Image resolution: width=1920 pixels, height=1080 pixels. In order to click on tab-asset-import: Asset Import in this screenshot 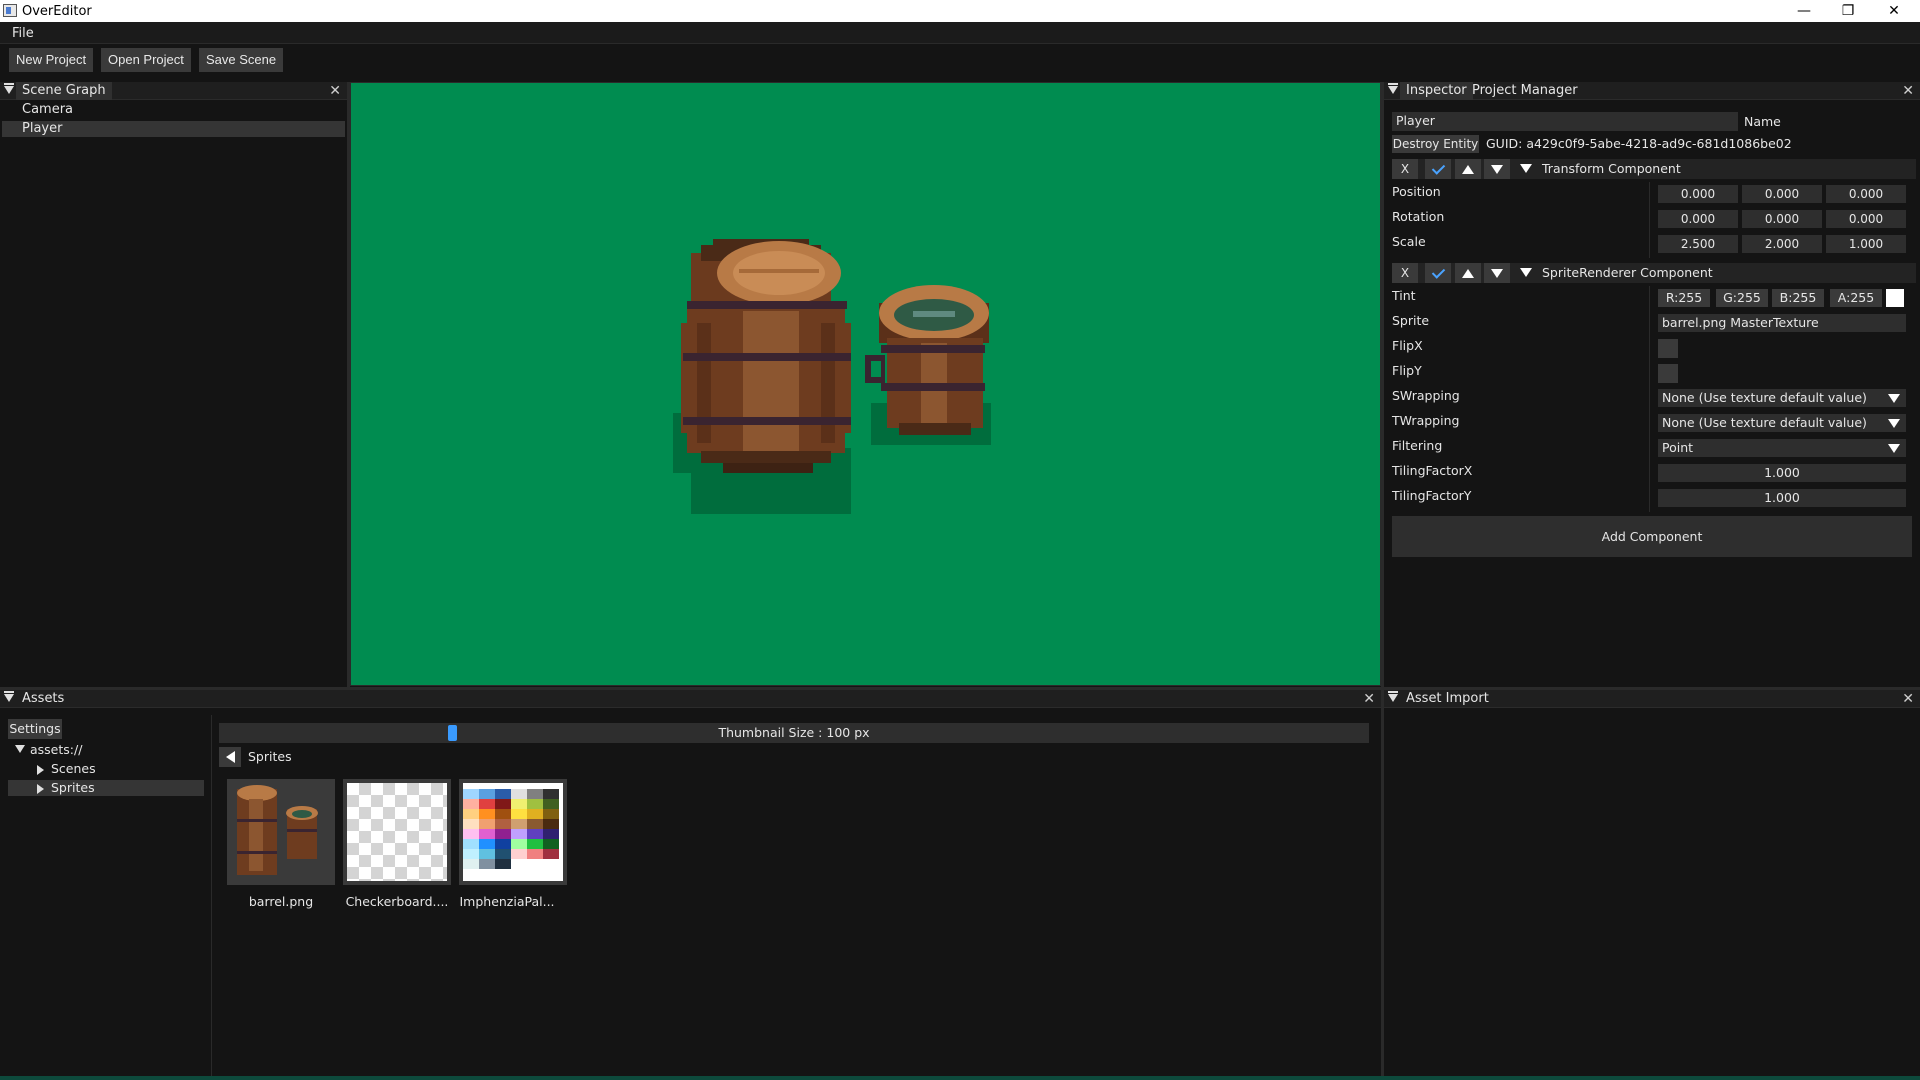, I will do `click(1447, 699)`.